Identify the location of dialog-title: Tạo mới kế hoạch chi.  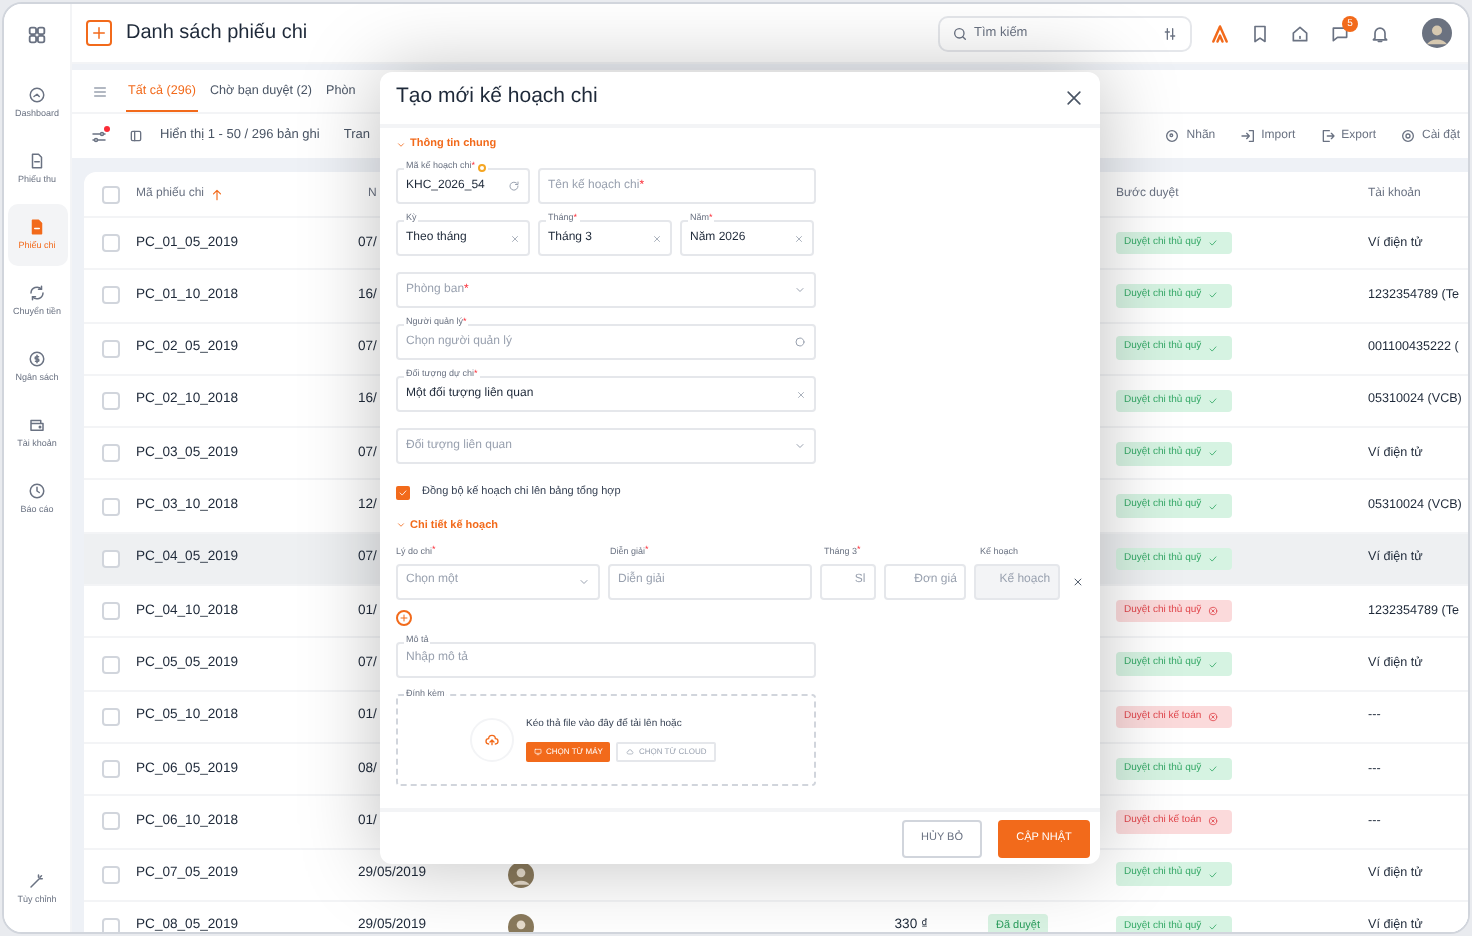
(497, 97).